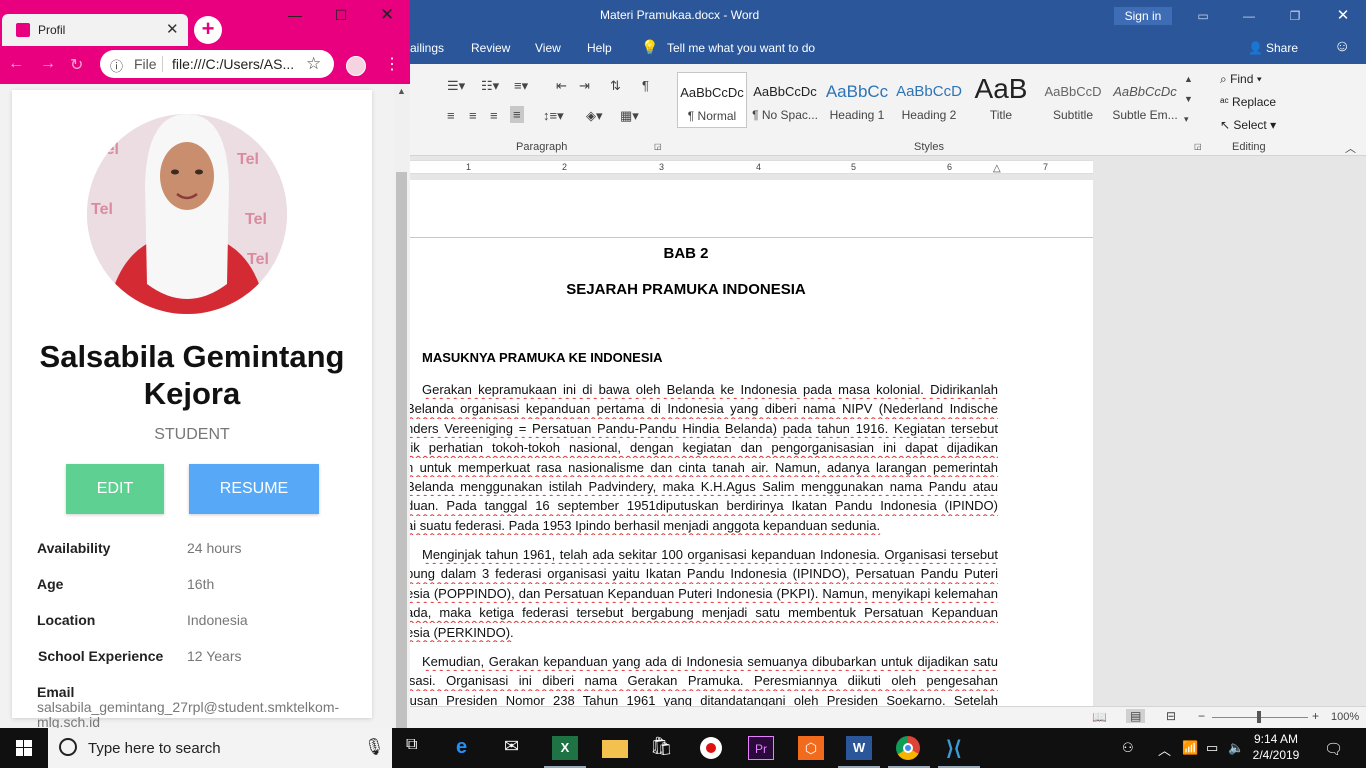  I want to click on zoom-level: 100%, so click(1345, 717).